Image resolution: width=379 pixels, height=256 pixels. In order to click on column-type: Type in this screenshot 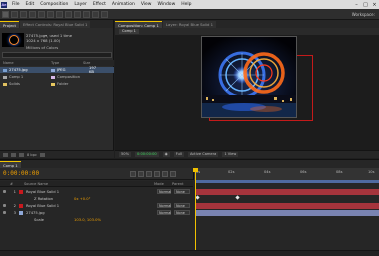, I will do `click(67, 63)`.